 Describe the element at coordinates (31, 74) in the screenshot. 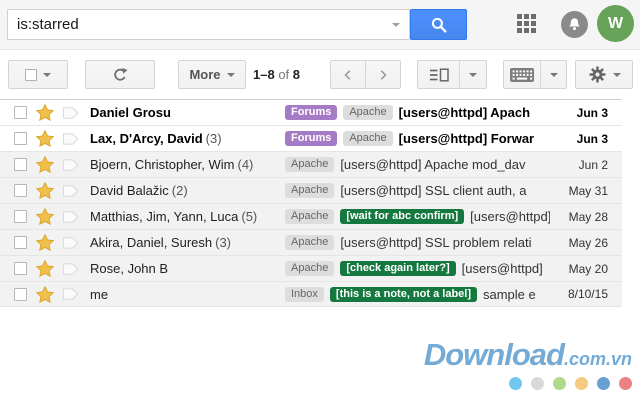

I see `select-checkbox` at that location.